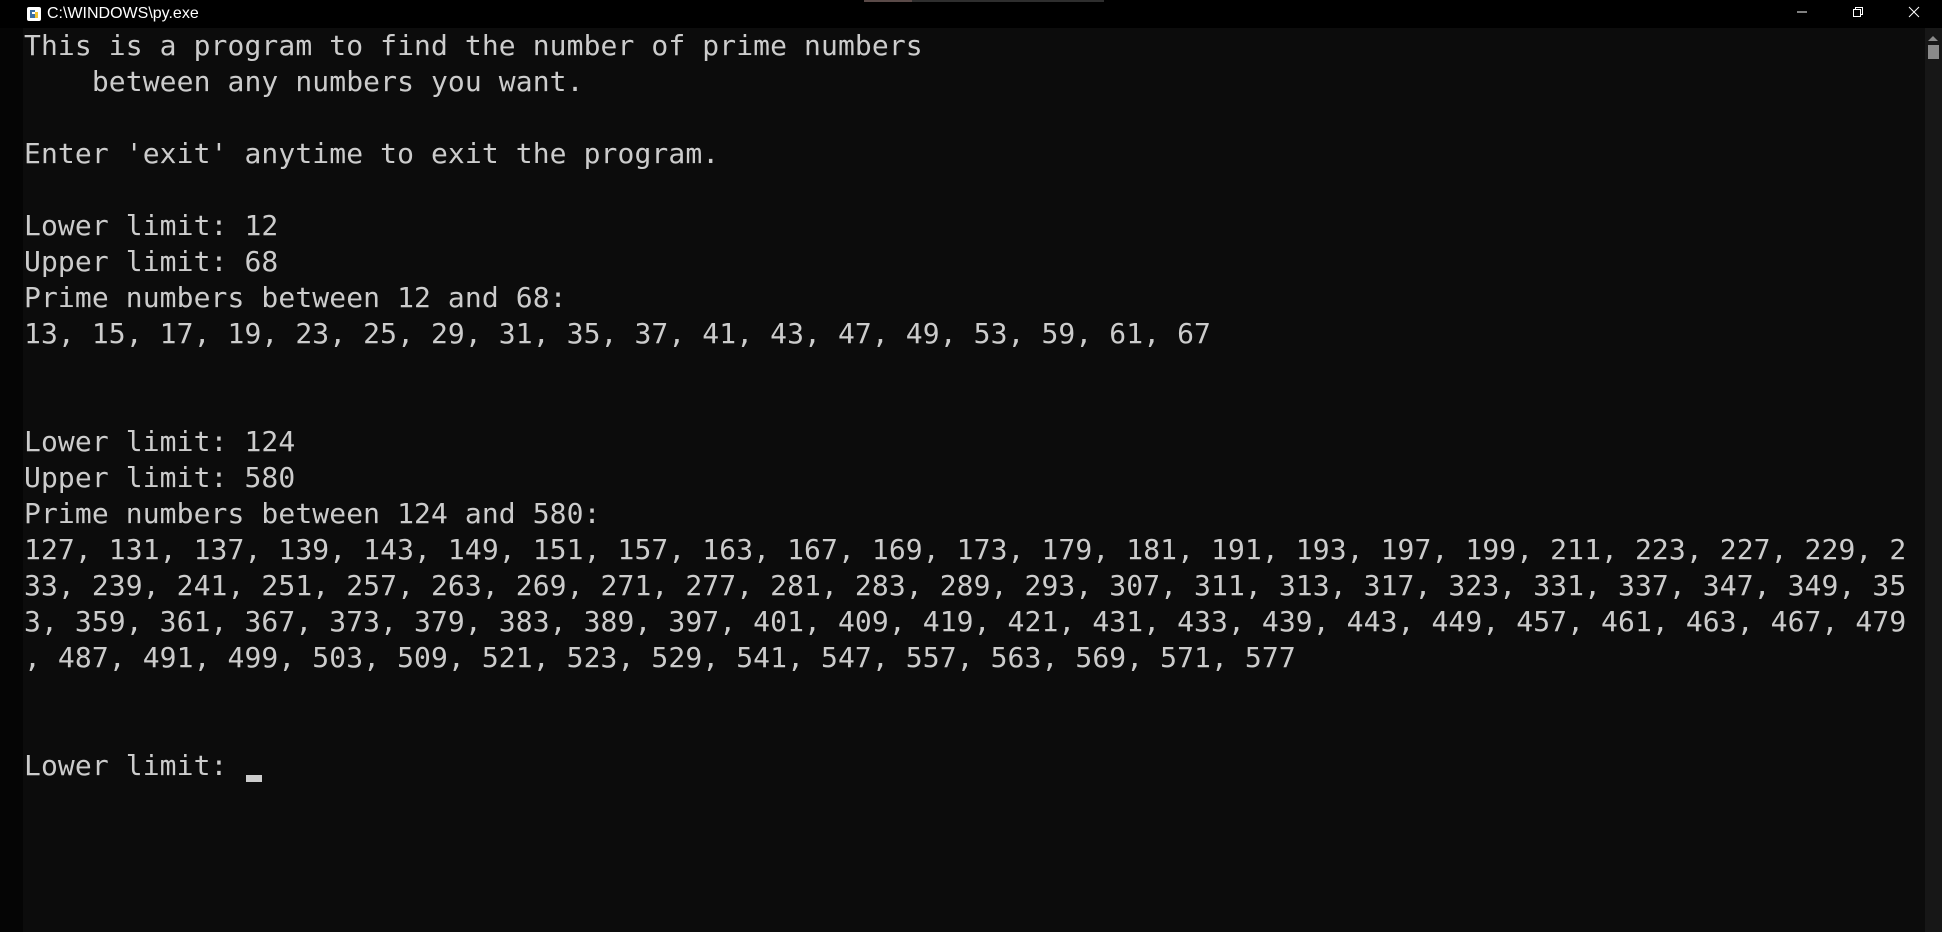  What do you see at coordinates (1933, 480) in the screenshot?
I see `vertical-scrollbar` at bounding box center [1933, 480].